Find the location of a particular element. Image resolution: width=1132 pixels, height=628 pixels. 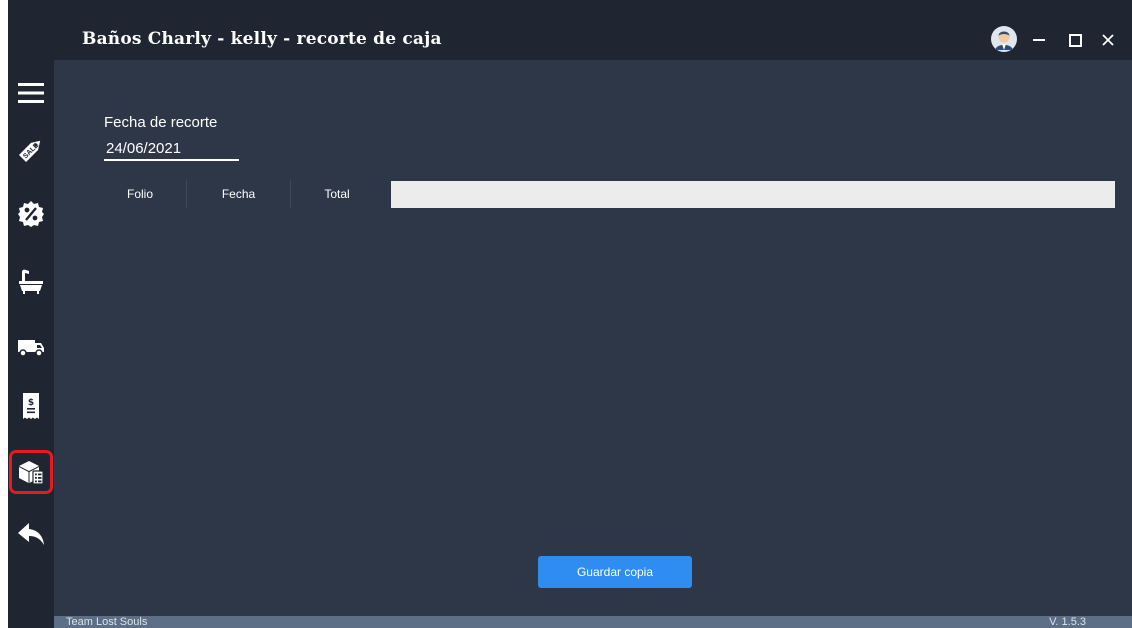

percent-badge-icon is located at coordinates (31, 214).